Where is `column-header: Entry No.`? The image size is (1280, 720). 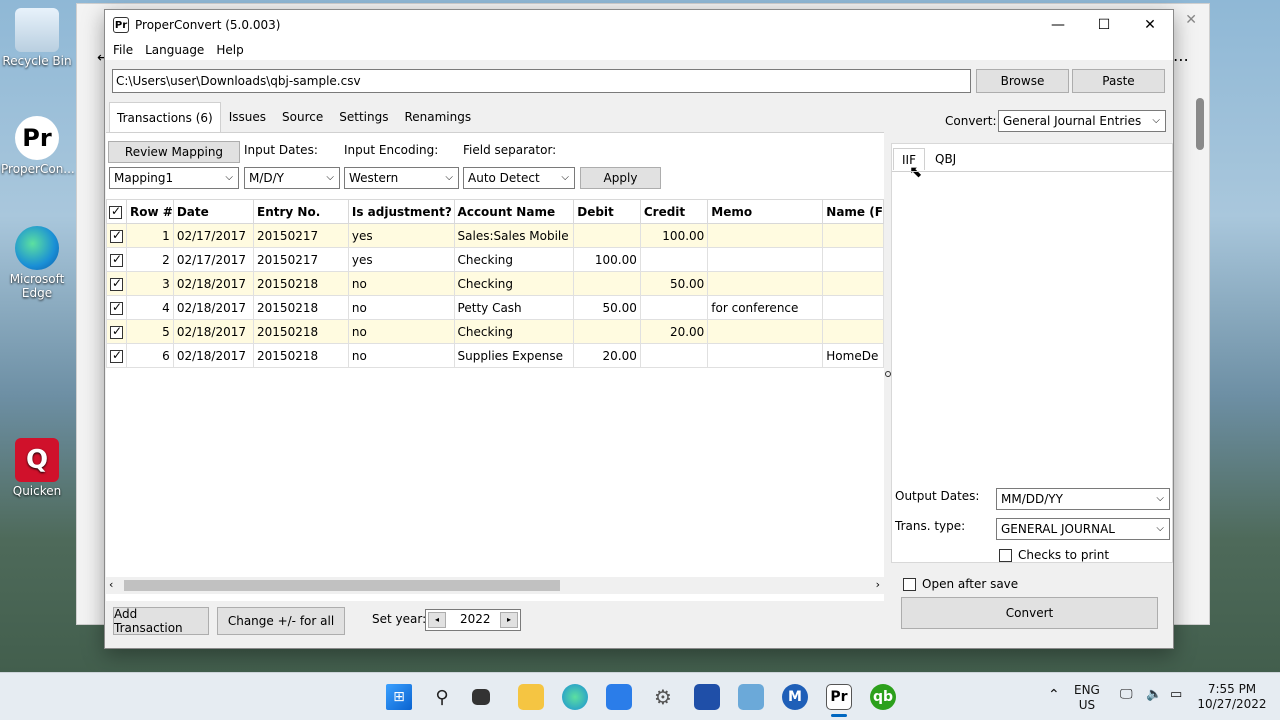 column-header: Entry No. is located at coordinates (301, 211).